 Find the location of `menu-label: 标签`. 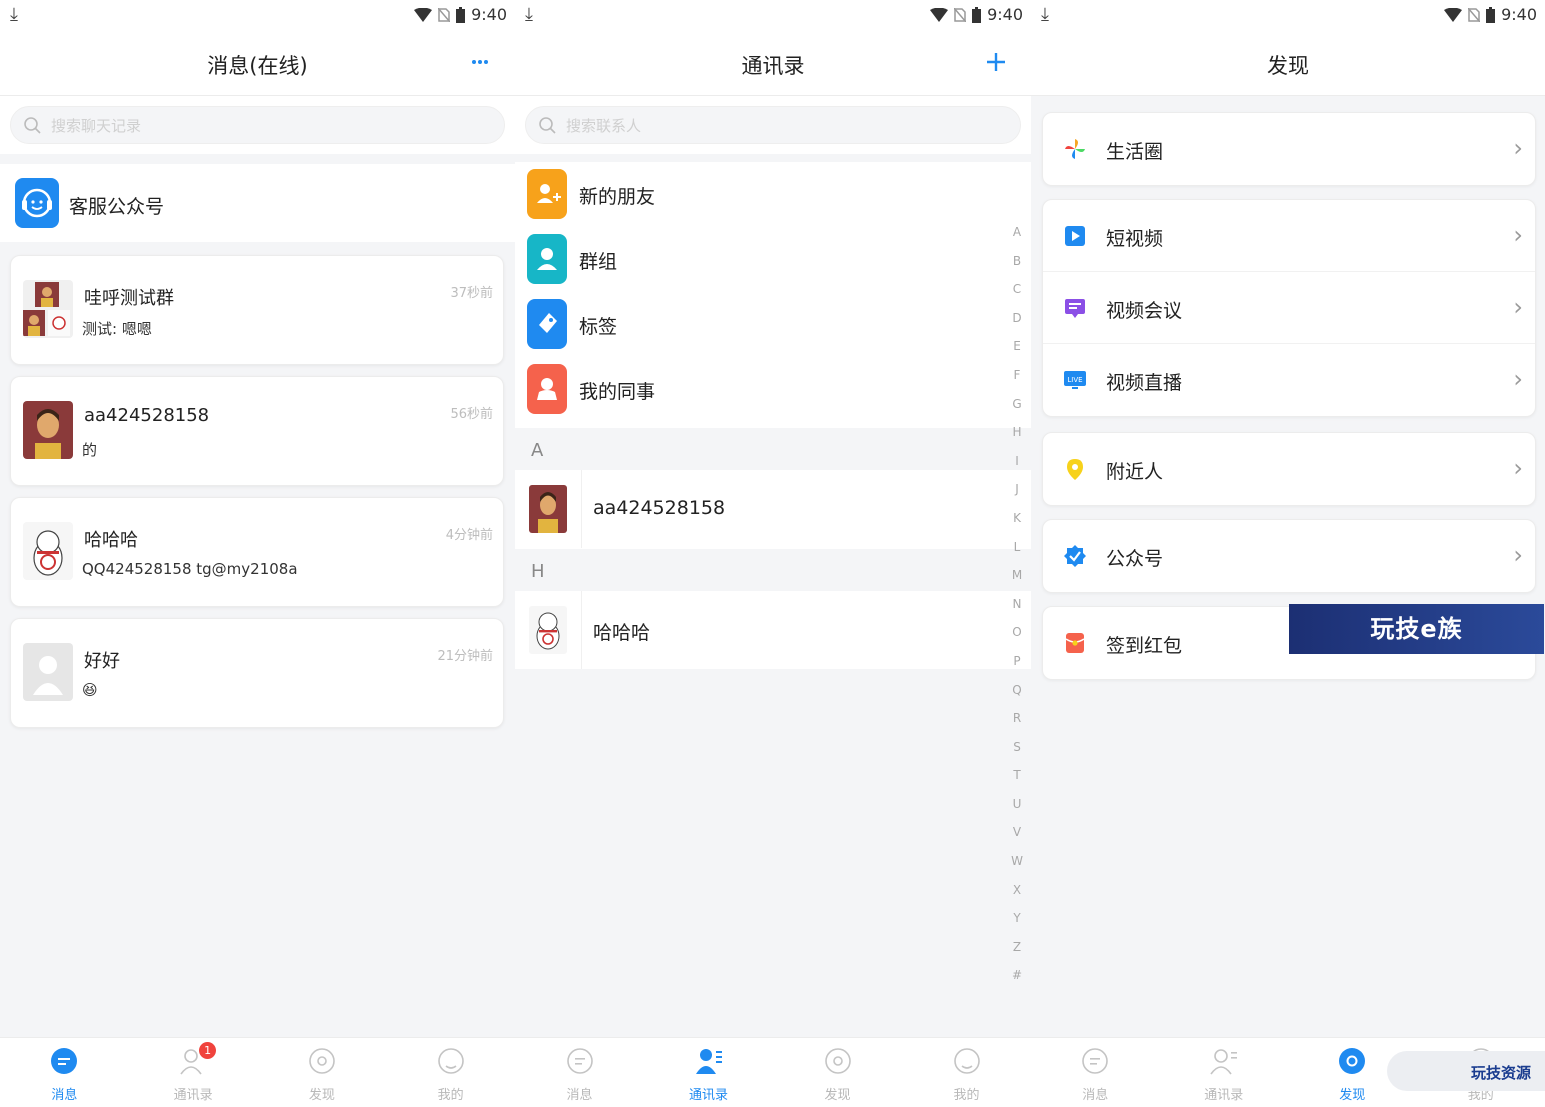

menu-label: 标签 is located at coordinates (598, 327).